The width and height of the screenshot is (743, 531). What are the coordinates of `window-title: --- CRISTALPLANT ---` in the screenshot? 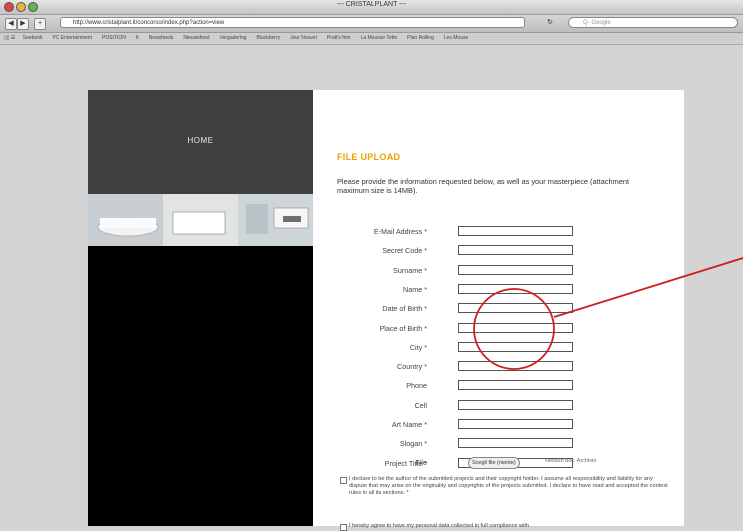 It's located at (371, 4).